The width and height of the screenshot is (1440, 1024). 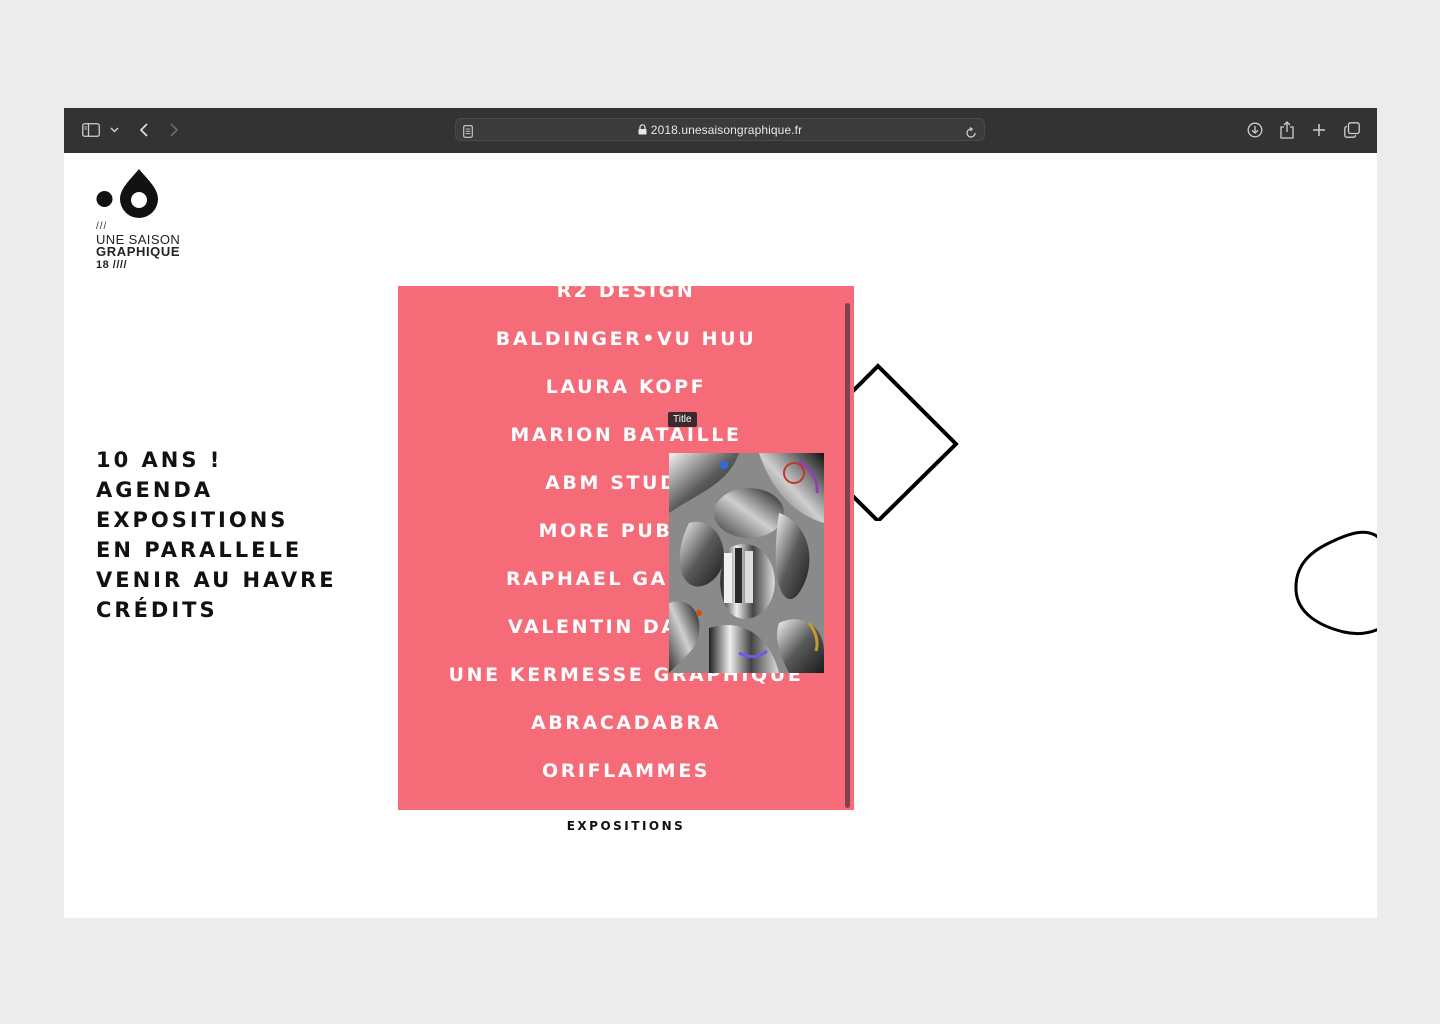 What do you see at coordinates (1287, 130) in the screenshot?
I see `share-icon` at bounding box center [1287, 130].